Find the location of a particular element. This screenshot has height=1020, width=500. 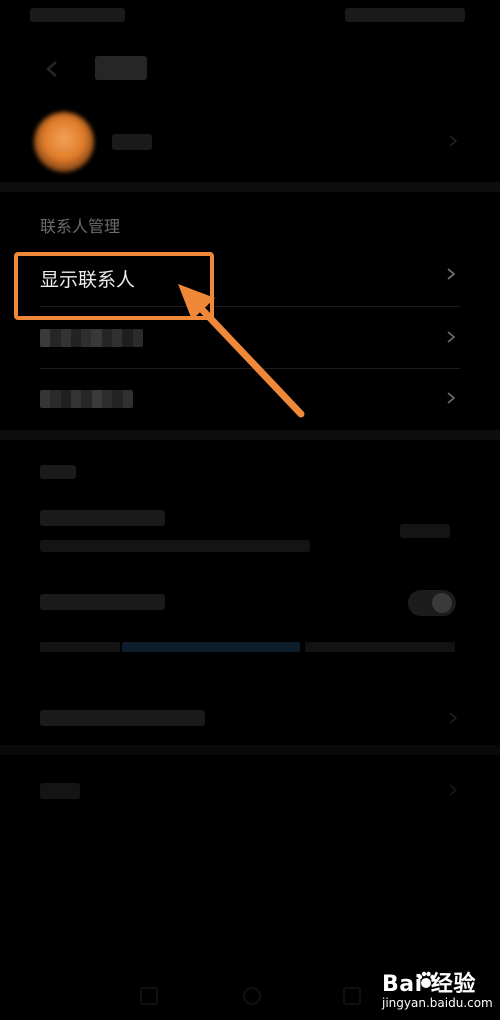

watermark: Bai 经验 jingyan.baidu.com is located at coordinates (437, 991).